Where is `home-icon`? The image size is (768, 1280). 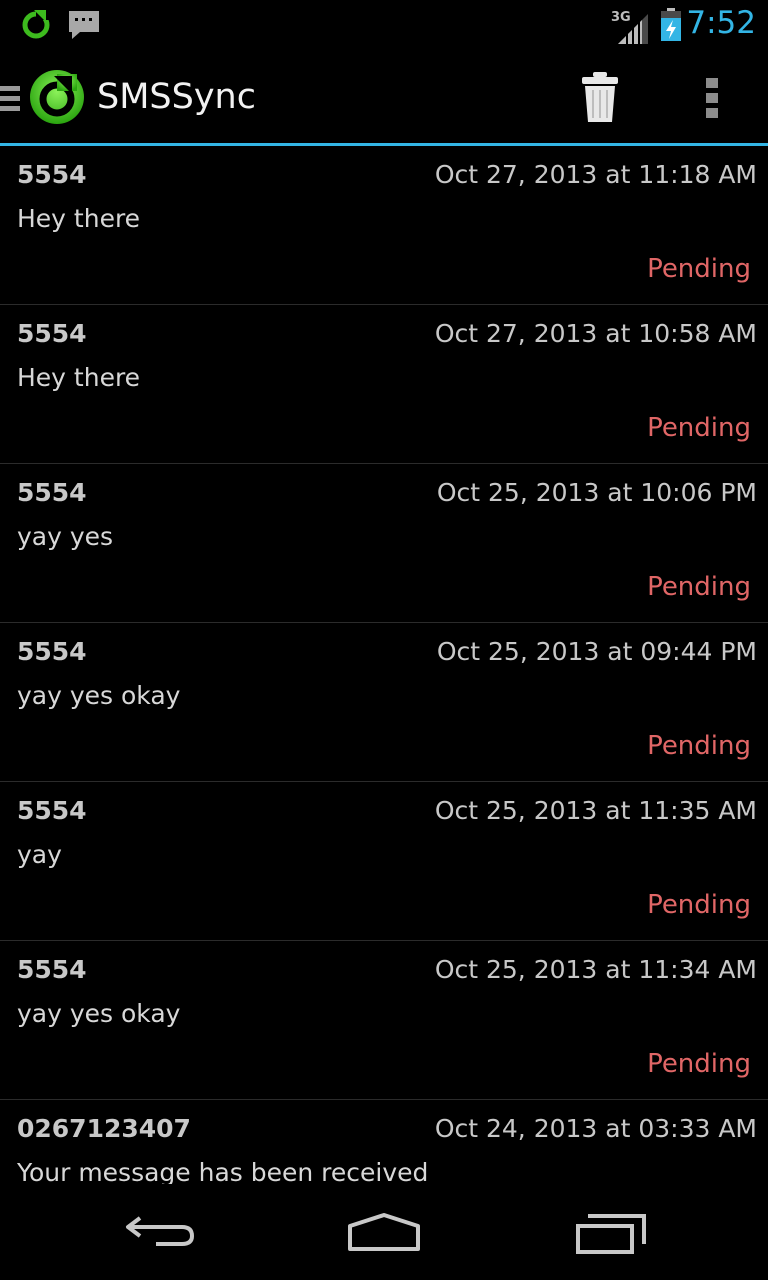
home-icon is located at coordinates (384, 1232).